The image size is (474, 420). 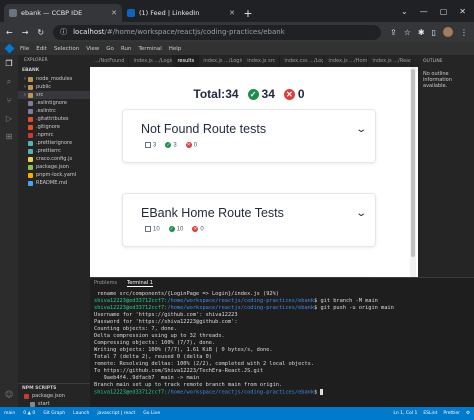 I want to click on editor-tab: index.css .../Login, so click(x=302, y=61).